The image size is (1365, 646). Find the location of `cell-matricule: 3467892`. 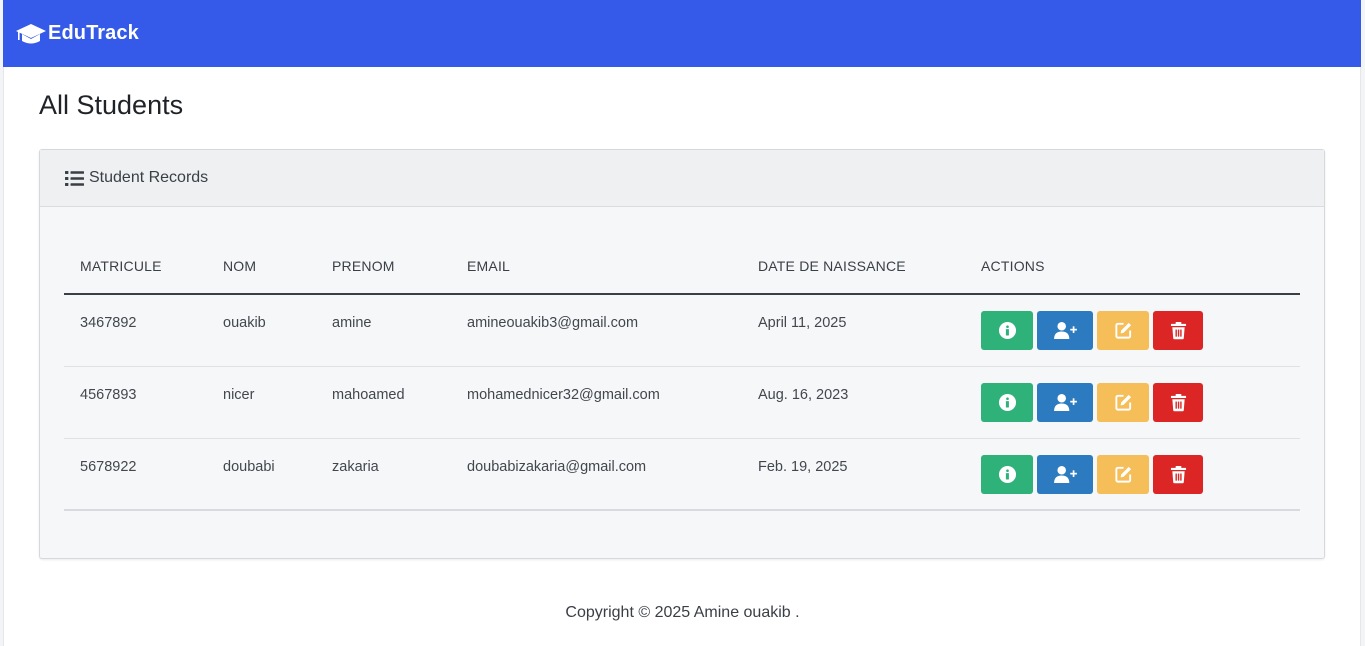

cell-matricule: 3467892 is located at coordinates (135, 330).